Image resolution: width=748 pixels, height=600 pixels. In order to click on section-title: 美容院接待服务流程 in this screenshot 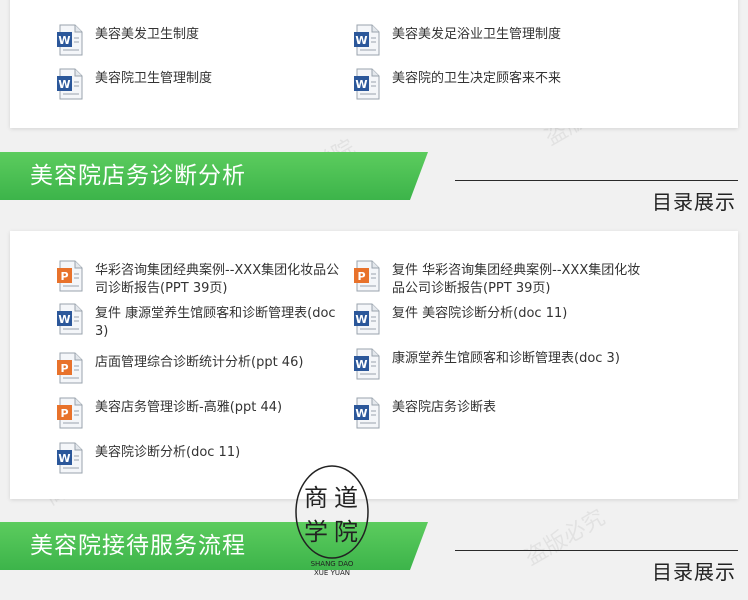, I will do `click(138, 546)`.